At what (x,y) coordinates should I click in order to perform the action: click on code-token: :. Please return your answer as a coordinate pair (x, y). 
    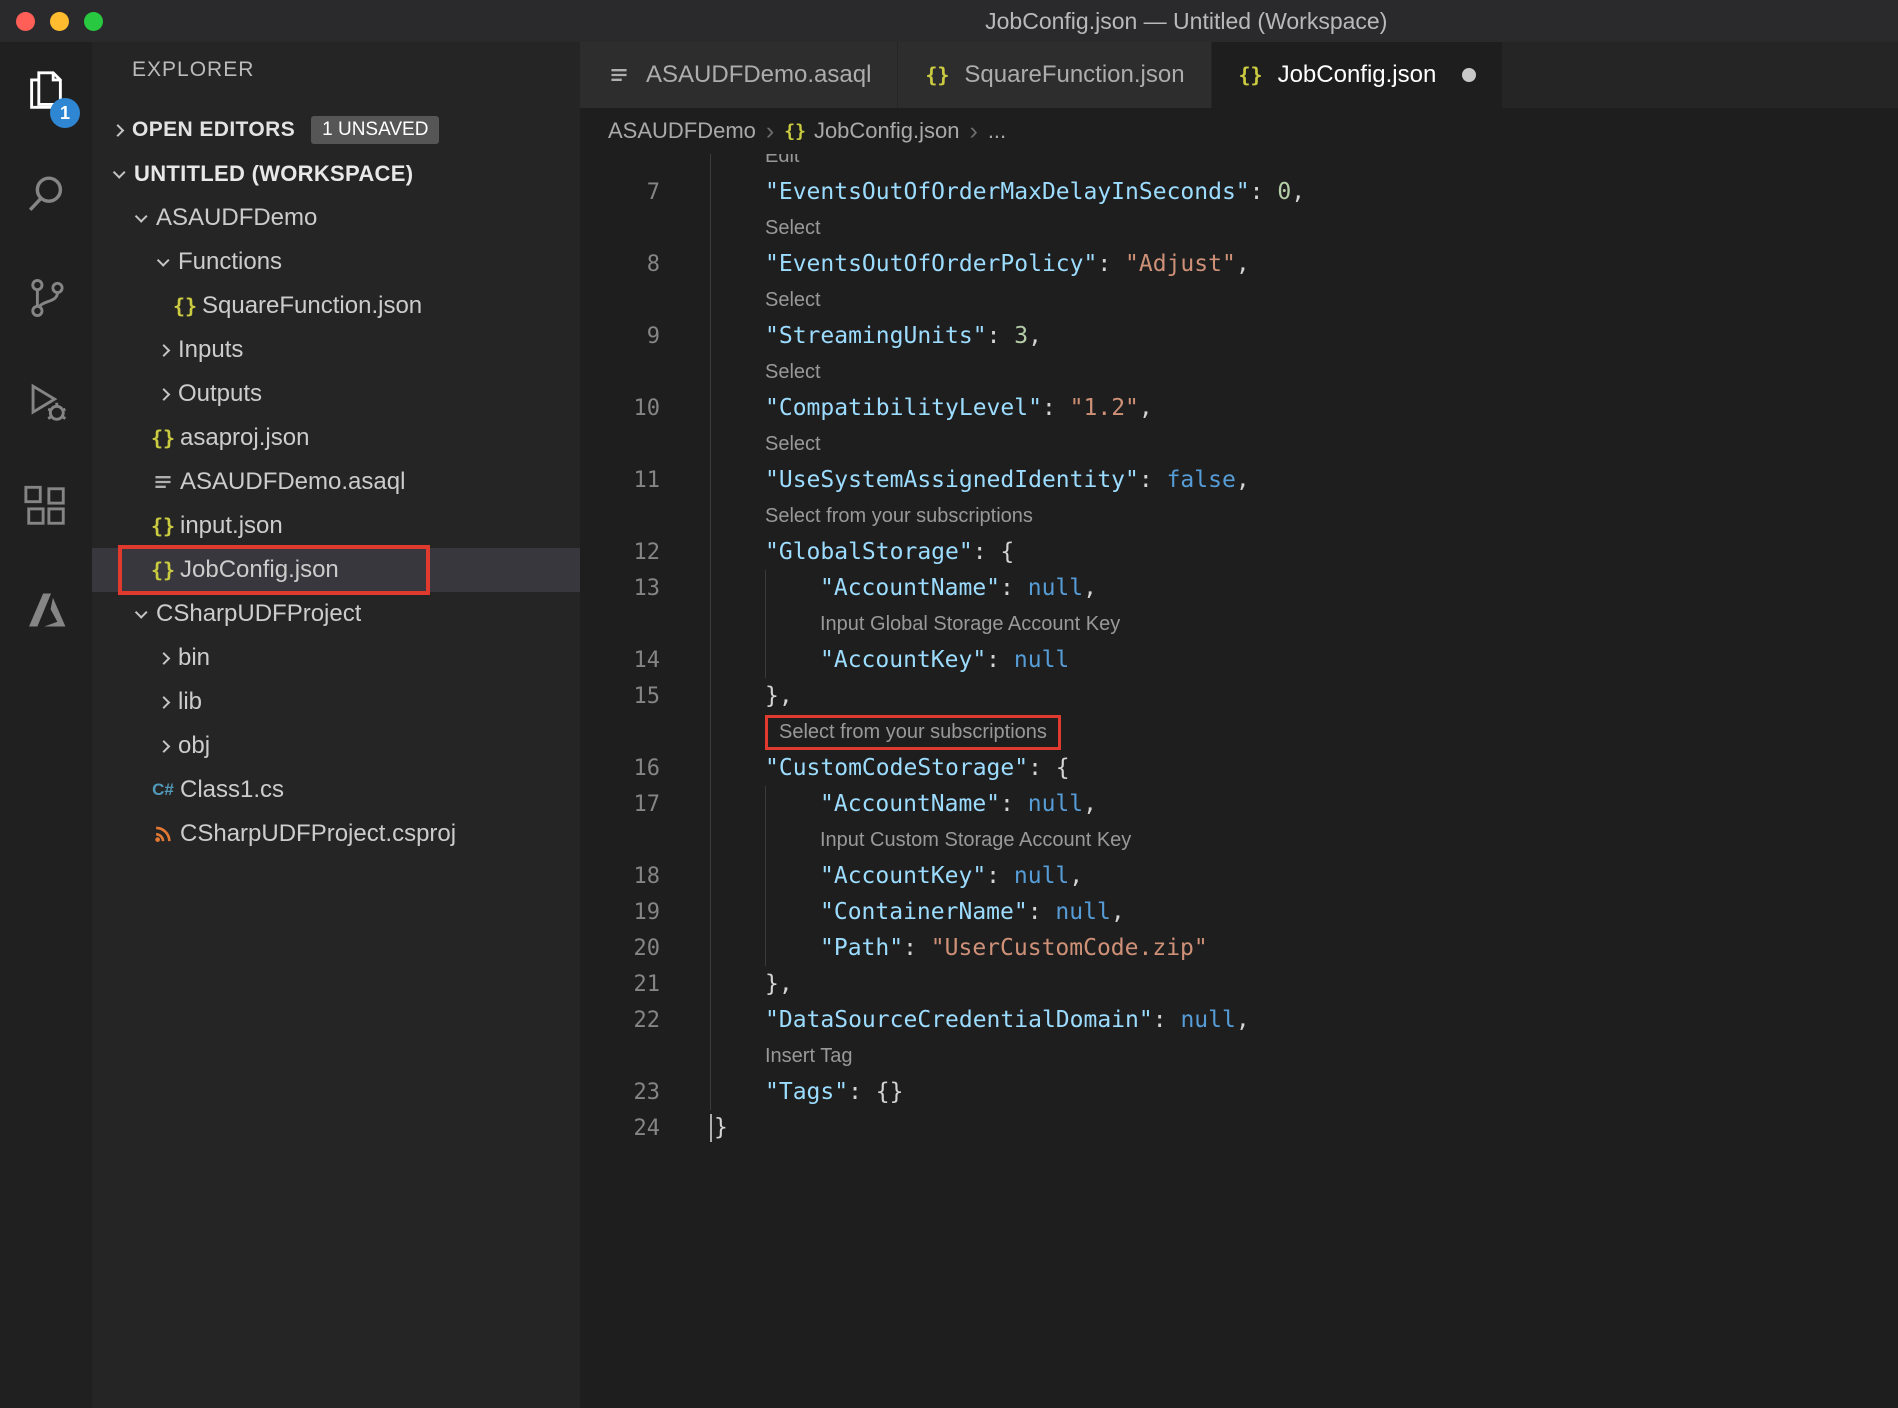
    Looking at the image, I should click on (1000, 336).